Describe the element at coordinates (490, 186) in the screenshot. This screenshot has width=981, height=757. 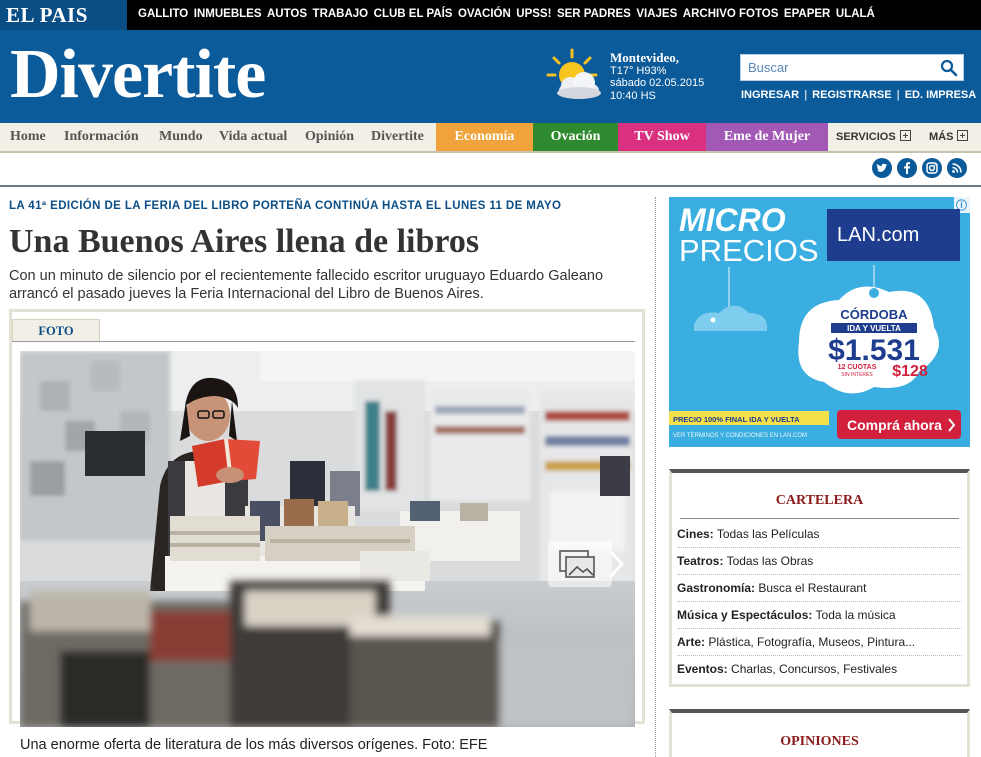
I see `section-divider` at that location.